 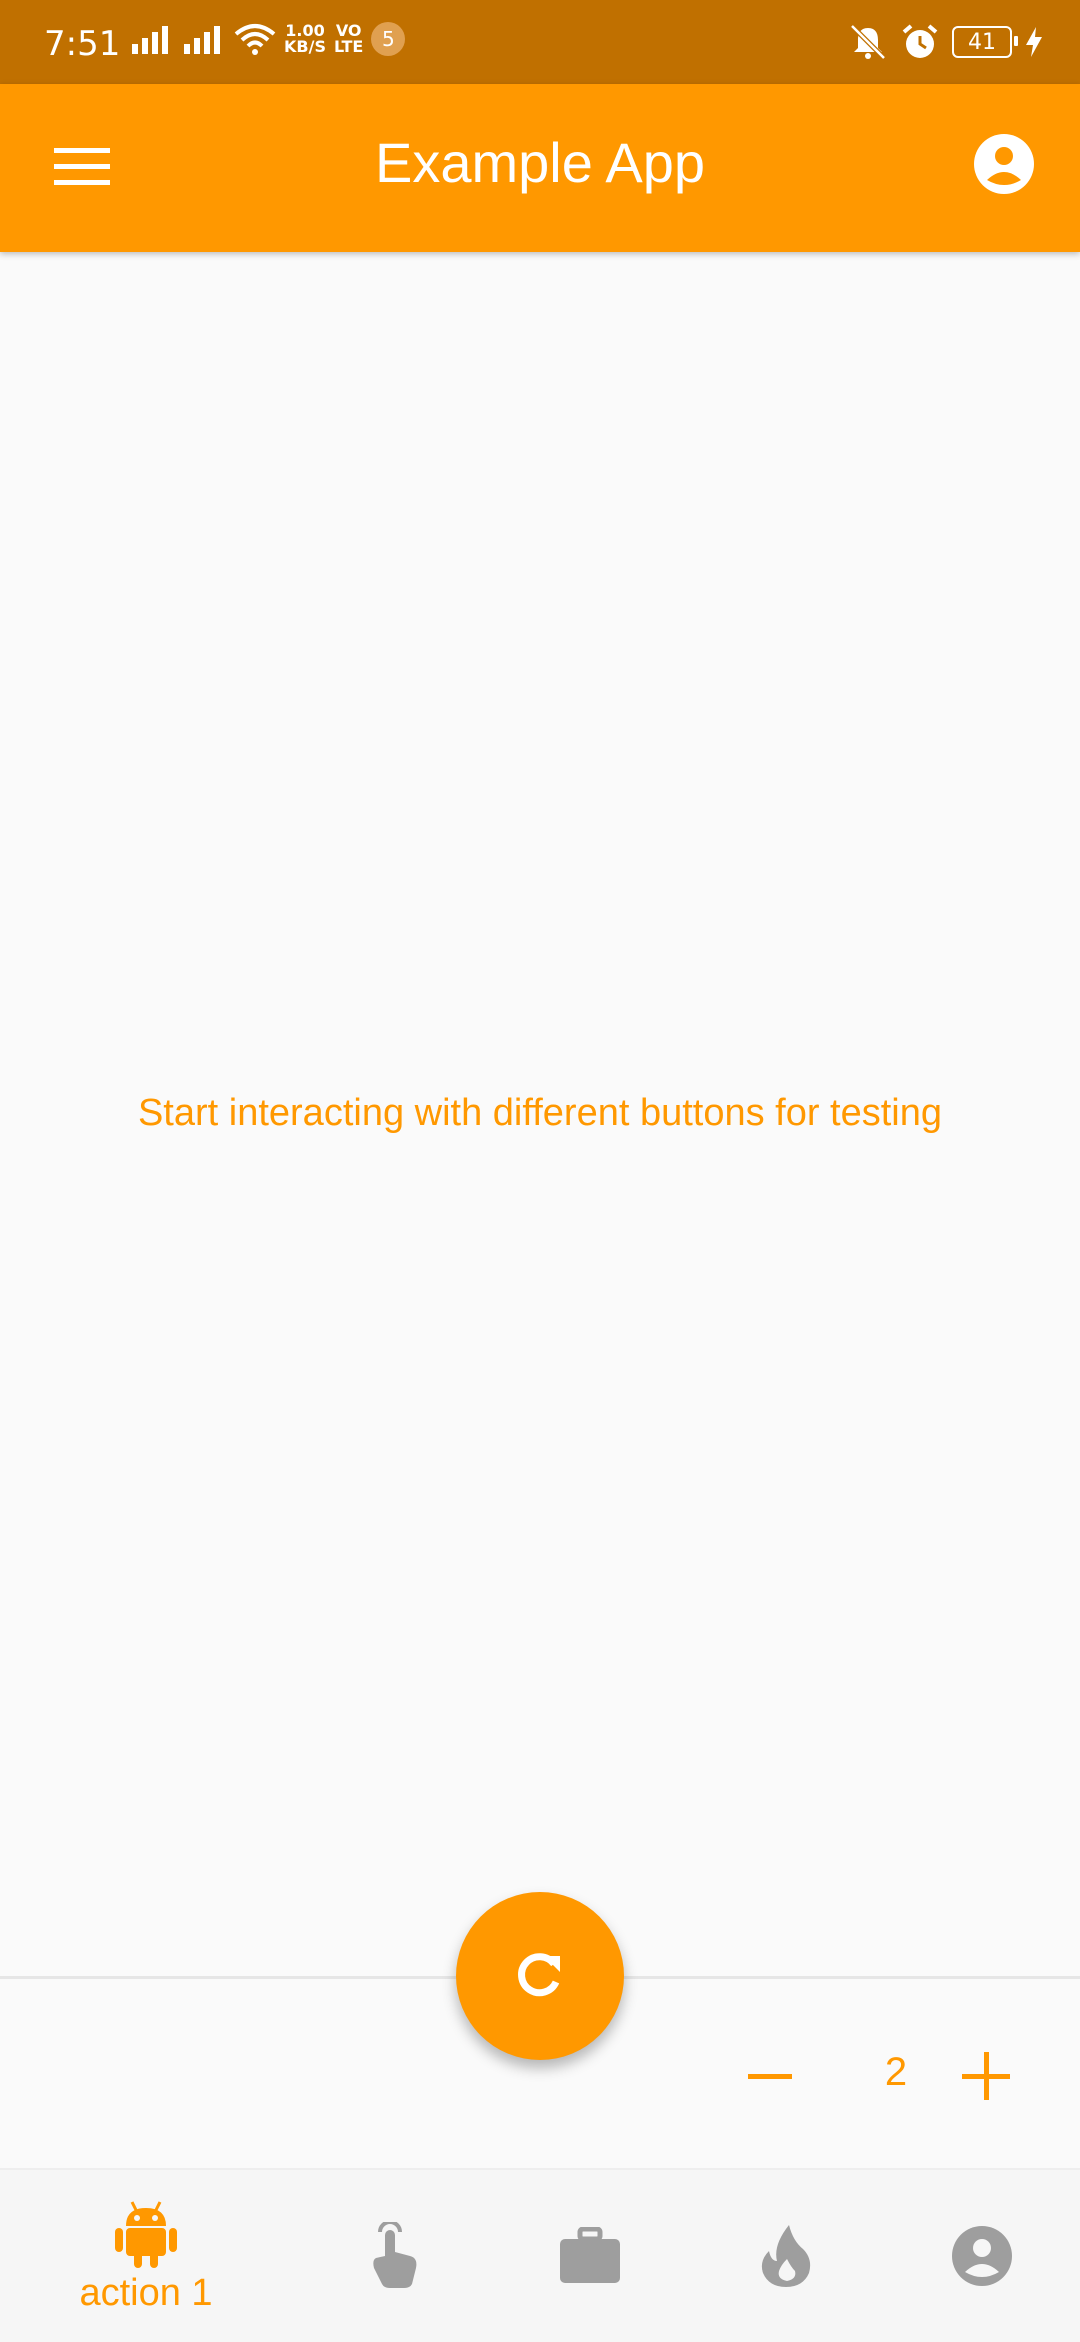 I want to click on refresh-icon, so click(x=539, y=1975).